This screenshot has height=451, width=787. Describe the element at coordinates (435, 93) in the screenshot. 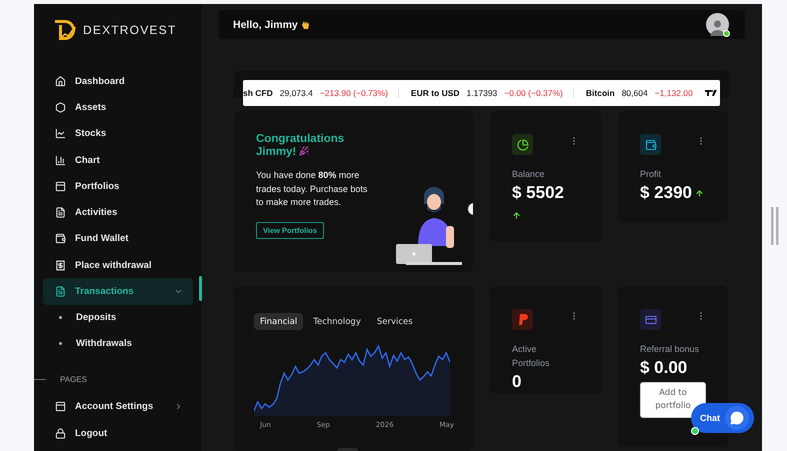

I see `ticker-name: EUR to USD` at that location.